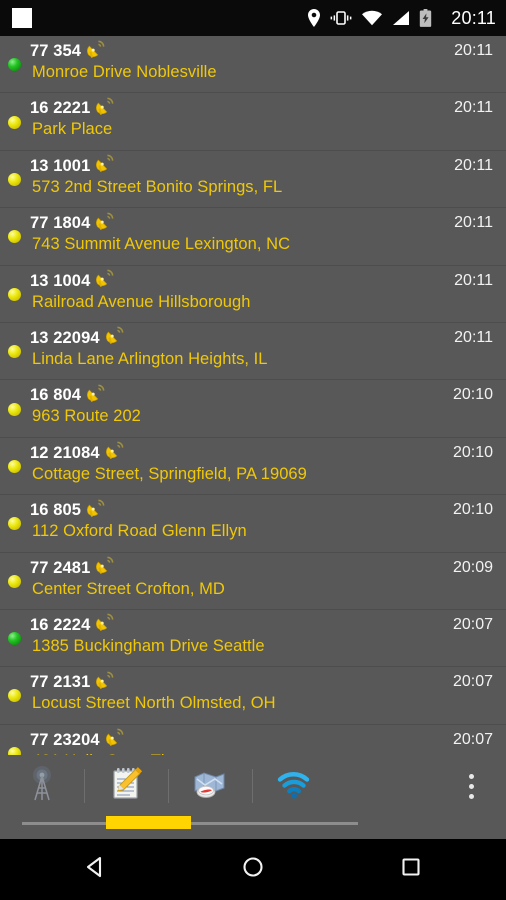 The height and width of the screenshot is (900, 506). I want to click on list-item-header: 16 2224, so click(268, 623).